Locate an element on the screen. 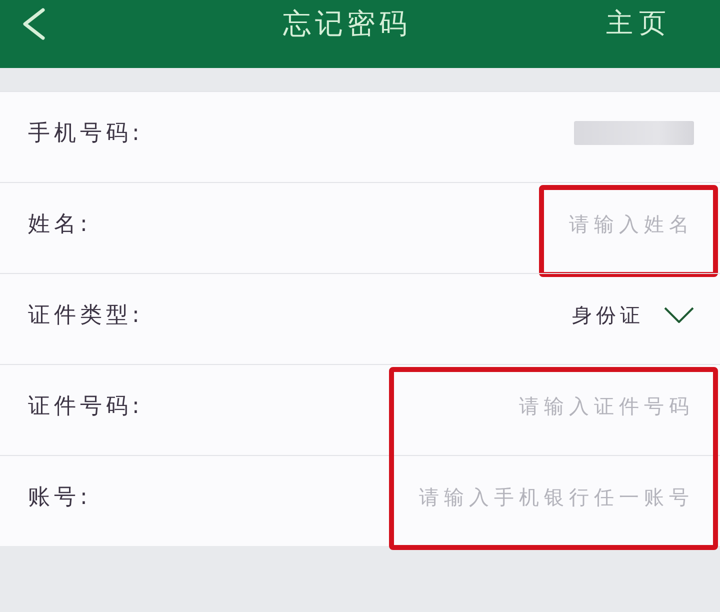  home-link: 主页 is located at coordinates (639, 24).